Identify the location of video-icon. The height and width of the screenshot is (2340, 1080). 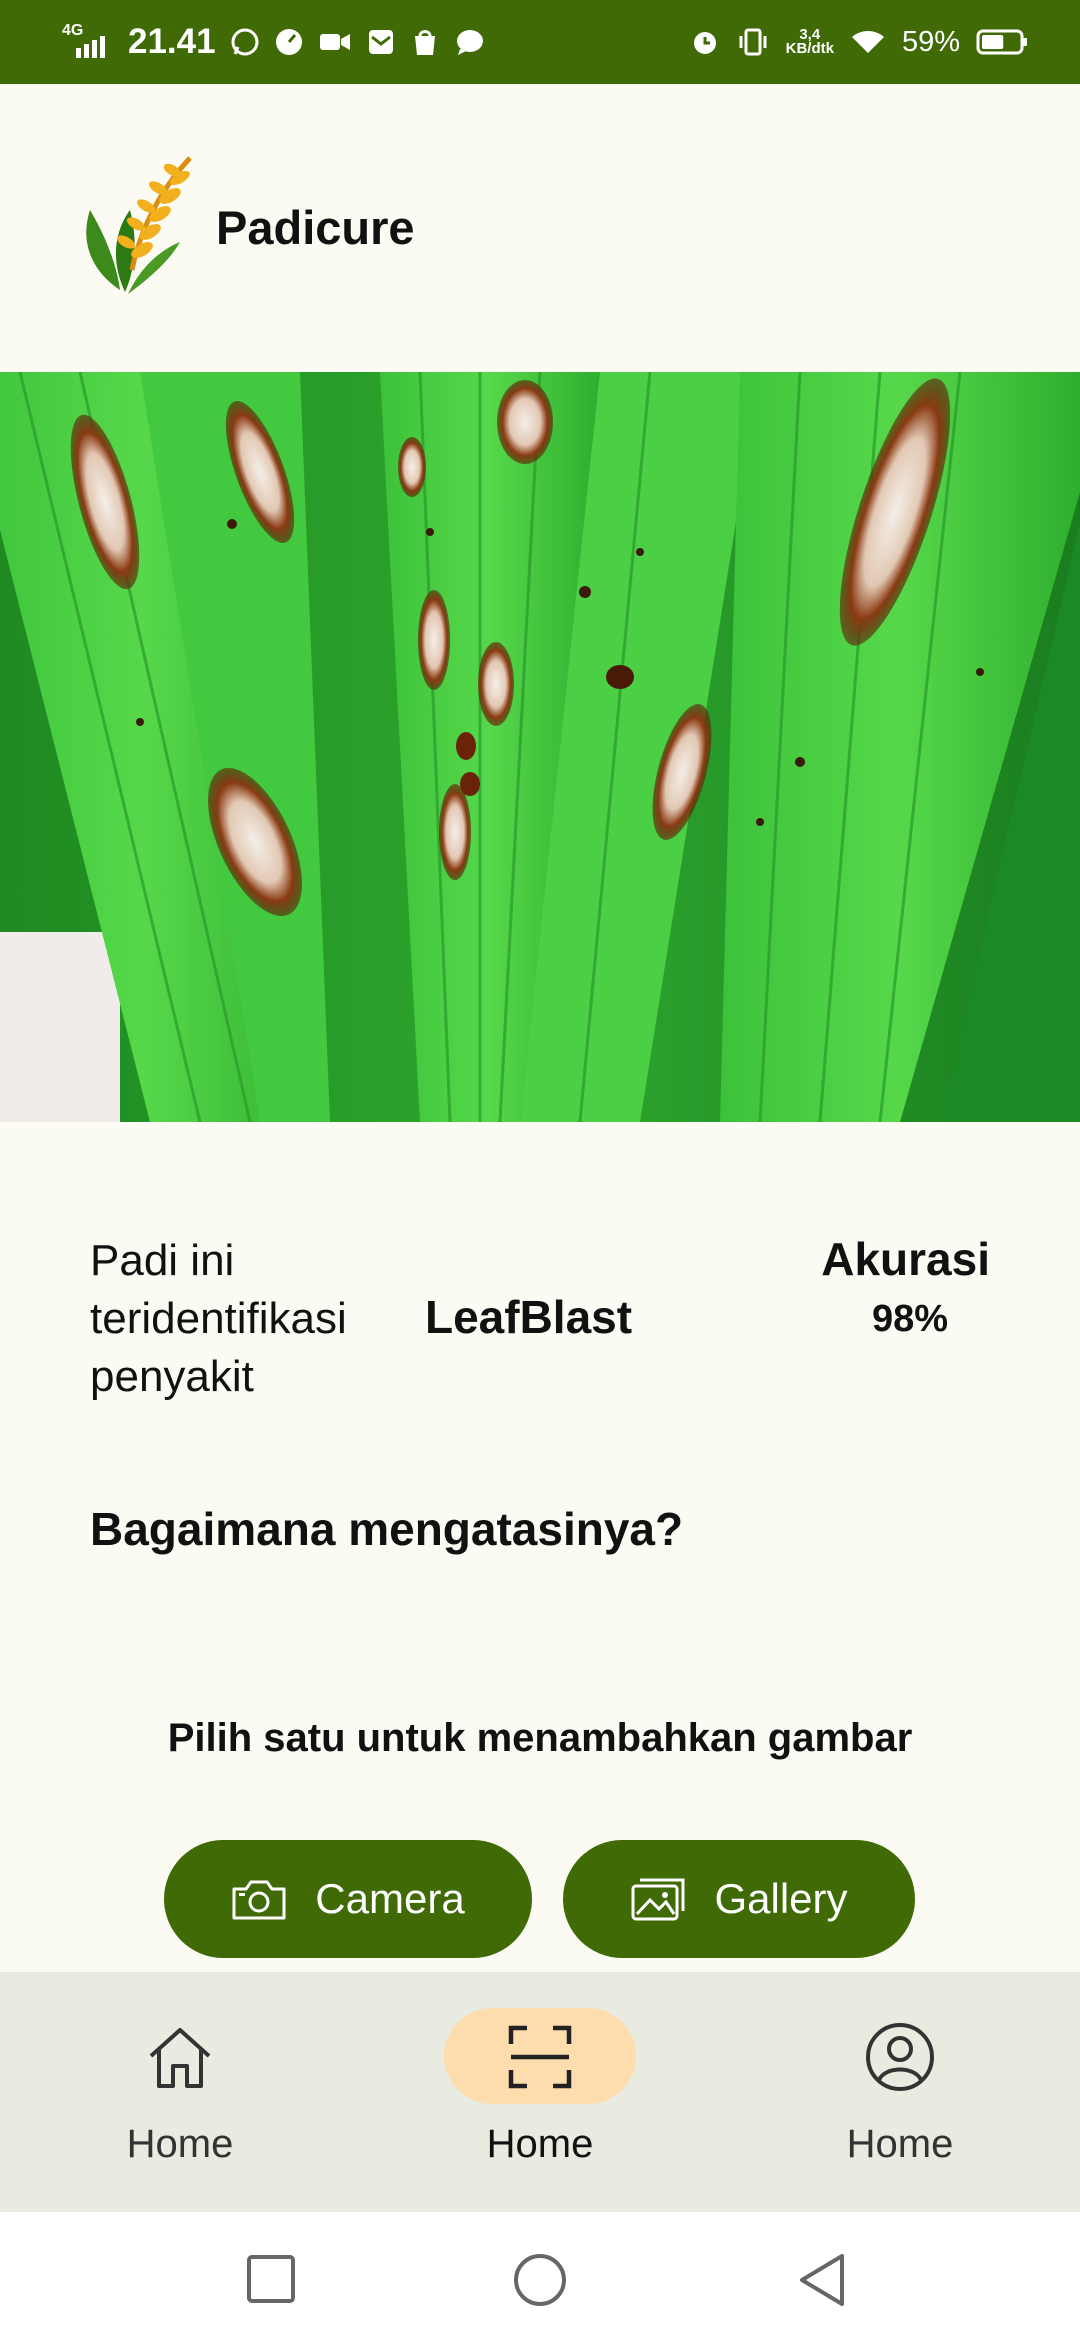
(334, 42).